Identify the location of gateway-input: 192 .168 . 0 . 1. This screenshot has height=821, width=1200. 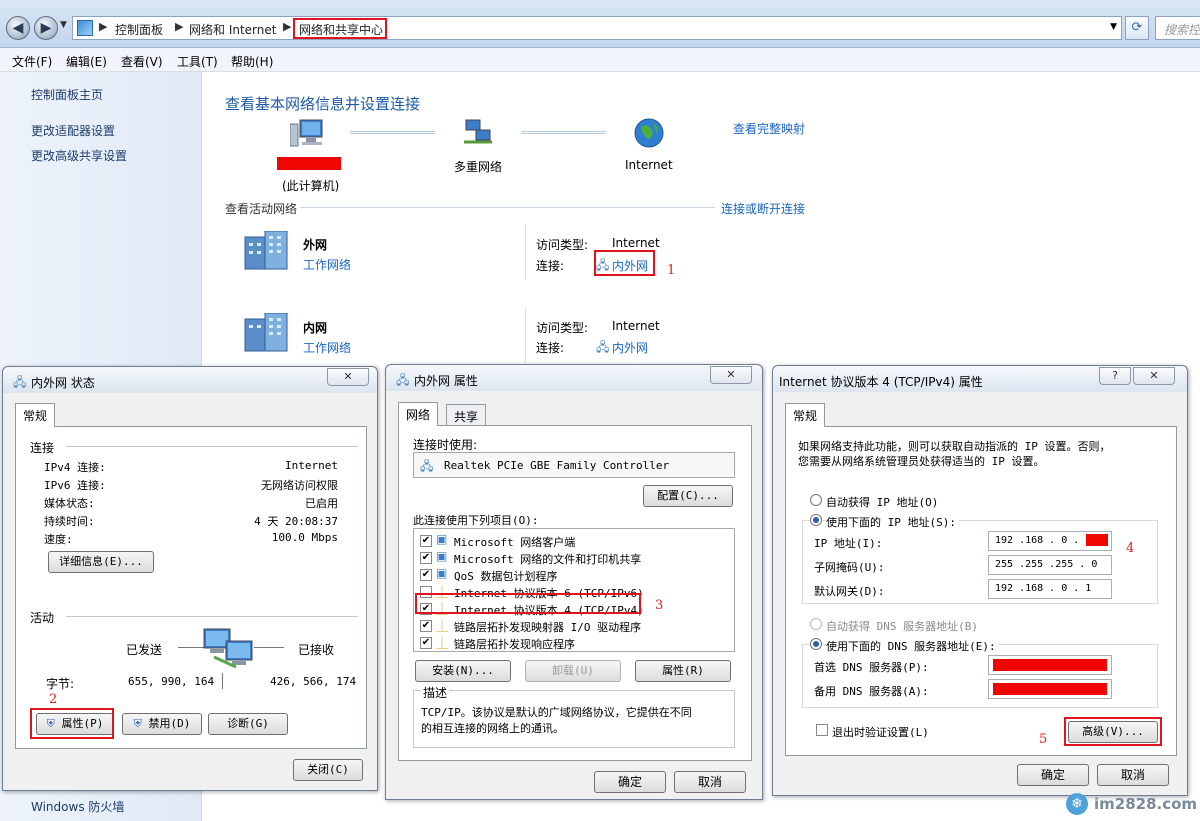
(1050, 589).